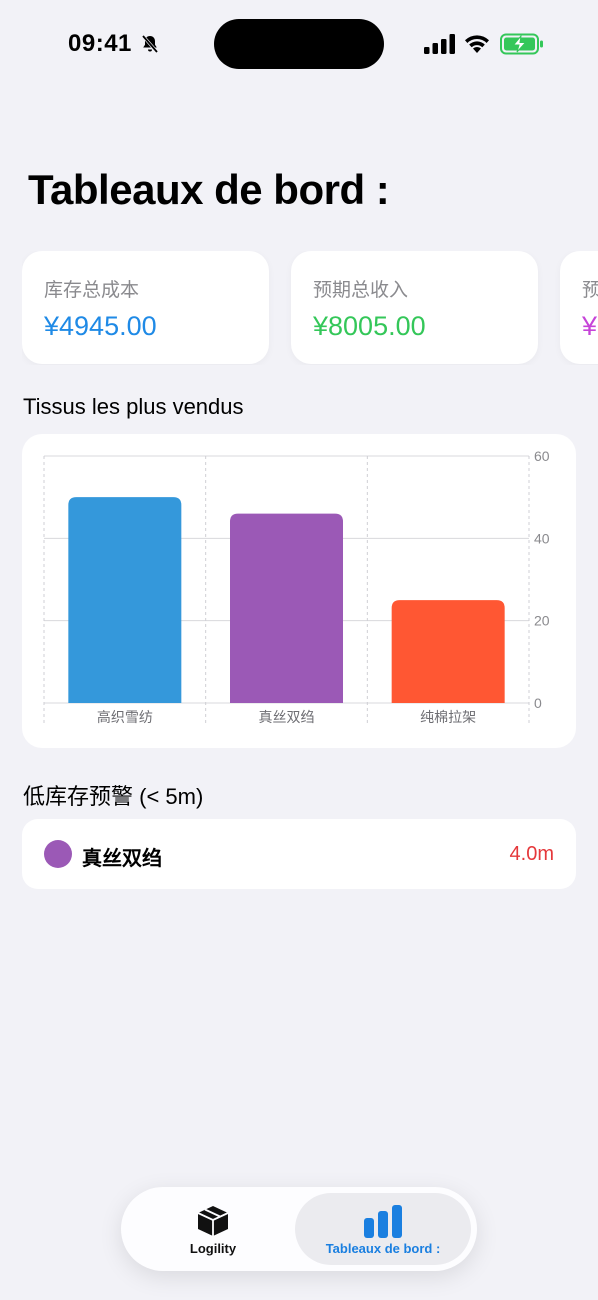 Image resolution: width=598 pixels, height=1300 pixels. Describe the element at coordinates (542, 456) in the screenshot. I see `y-tick-label: 60` at that location.